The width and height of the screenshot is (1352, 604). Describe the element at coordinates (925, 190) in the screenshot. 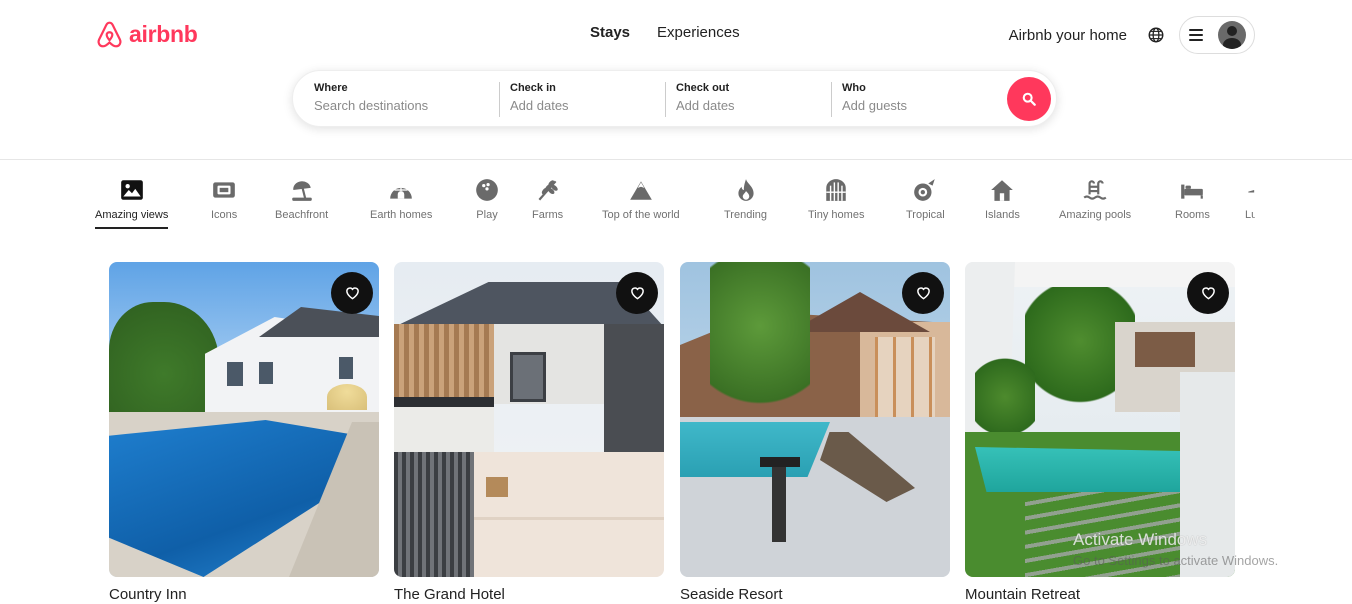

I see `comet-icon` at that location.